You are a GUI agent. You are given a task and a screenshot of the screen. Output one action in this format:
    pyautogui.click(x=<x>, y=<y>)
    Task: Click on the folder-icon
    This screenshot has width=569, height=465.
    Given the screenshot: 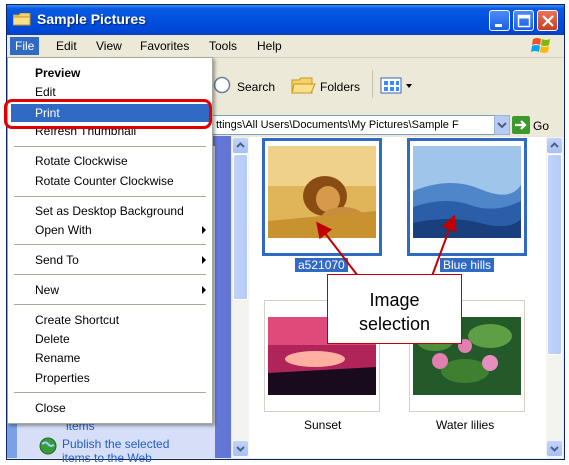 What is the action you would take?
    pyautogui.click(x=22, y=19)
    